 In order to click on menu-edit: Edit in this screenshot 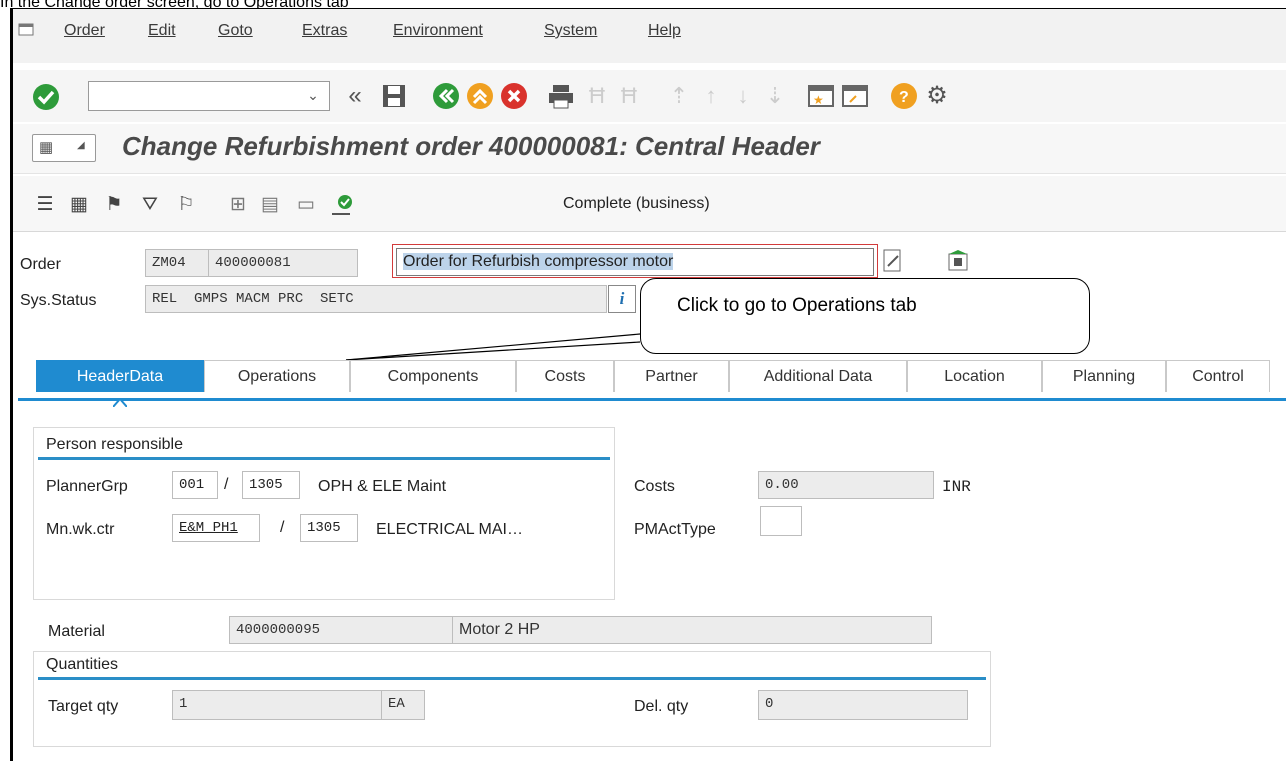, I will do `click(162, 31)`.